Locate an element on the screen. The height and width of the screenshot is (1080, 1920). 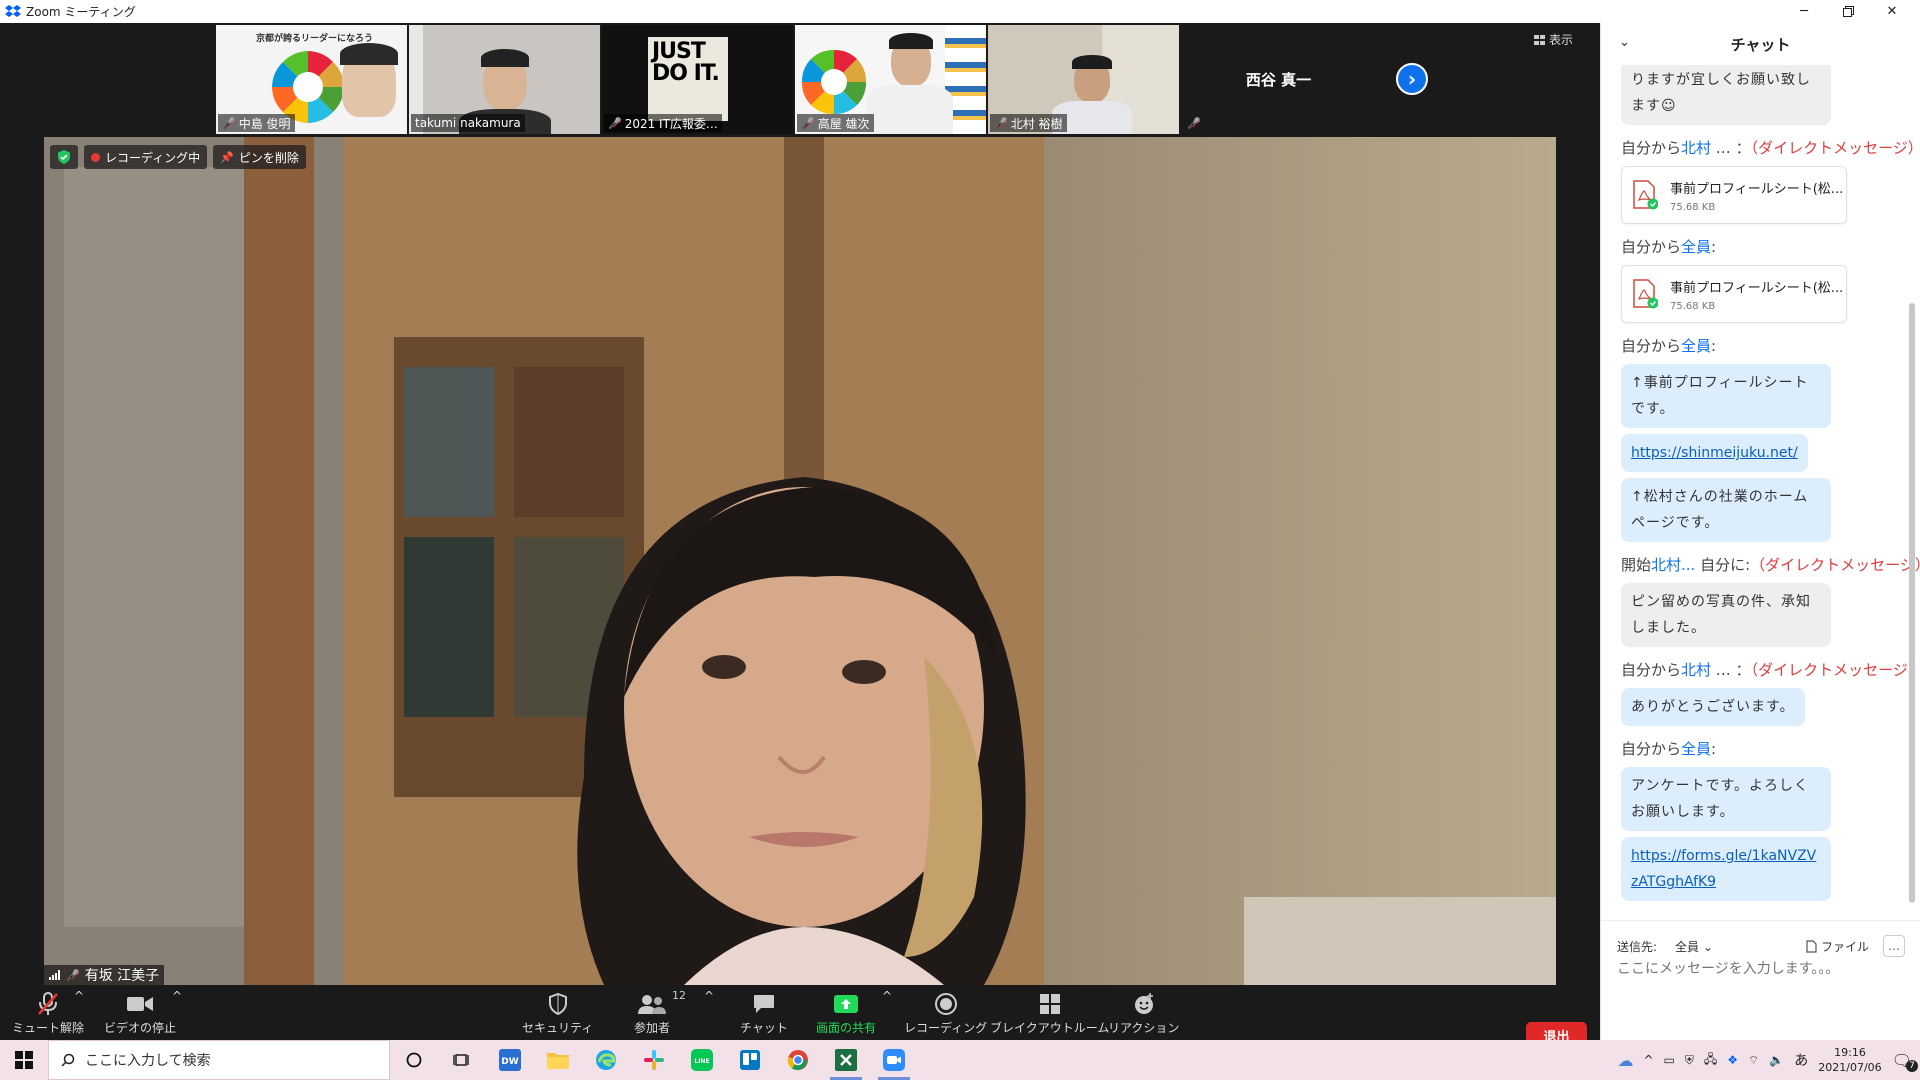
breakout-rooms-label: ブレイクアウトルーム is located at coordinates (1050, 1028).